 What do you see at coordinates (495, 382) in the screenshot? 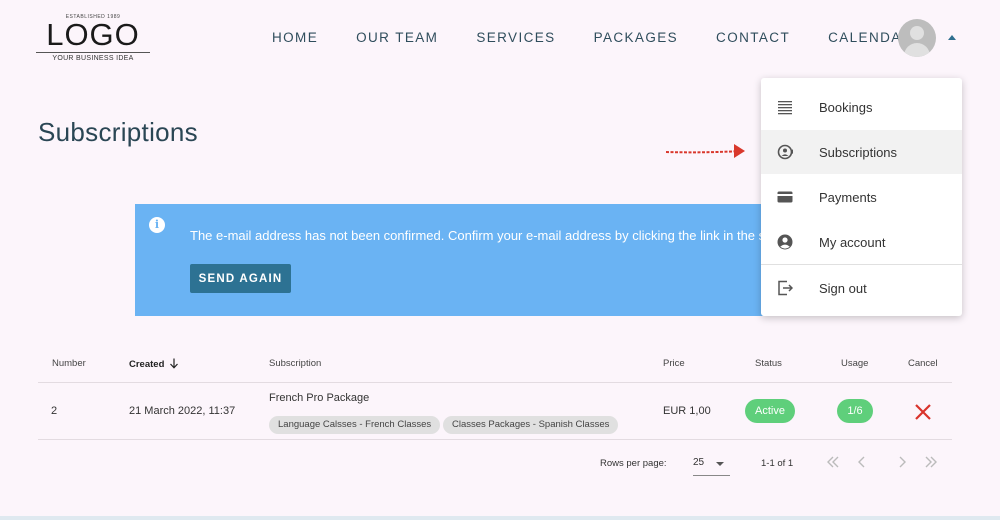
I see `table-header-divider` at bounding box center [495, 382].